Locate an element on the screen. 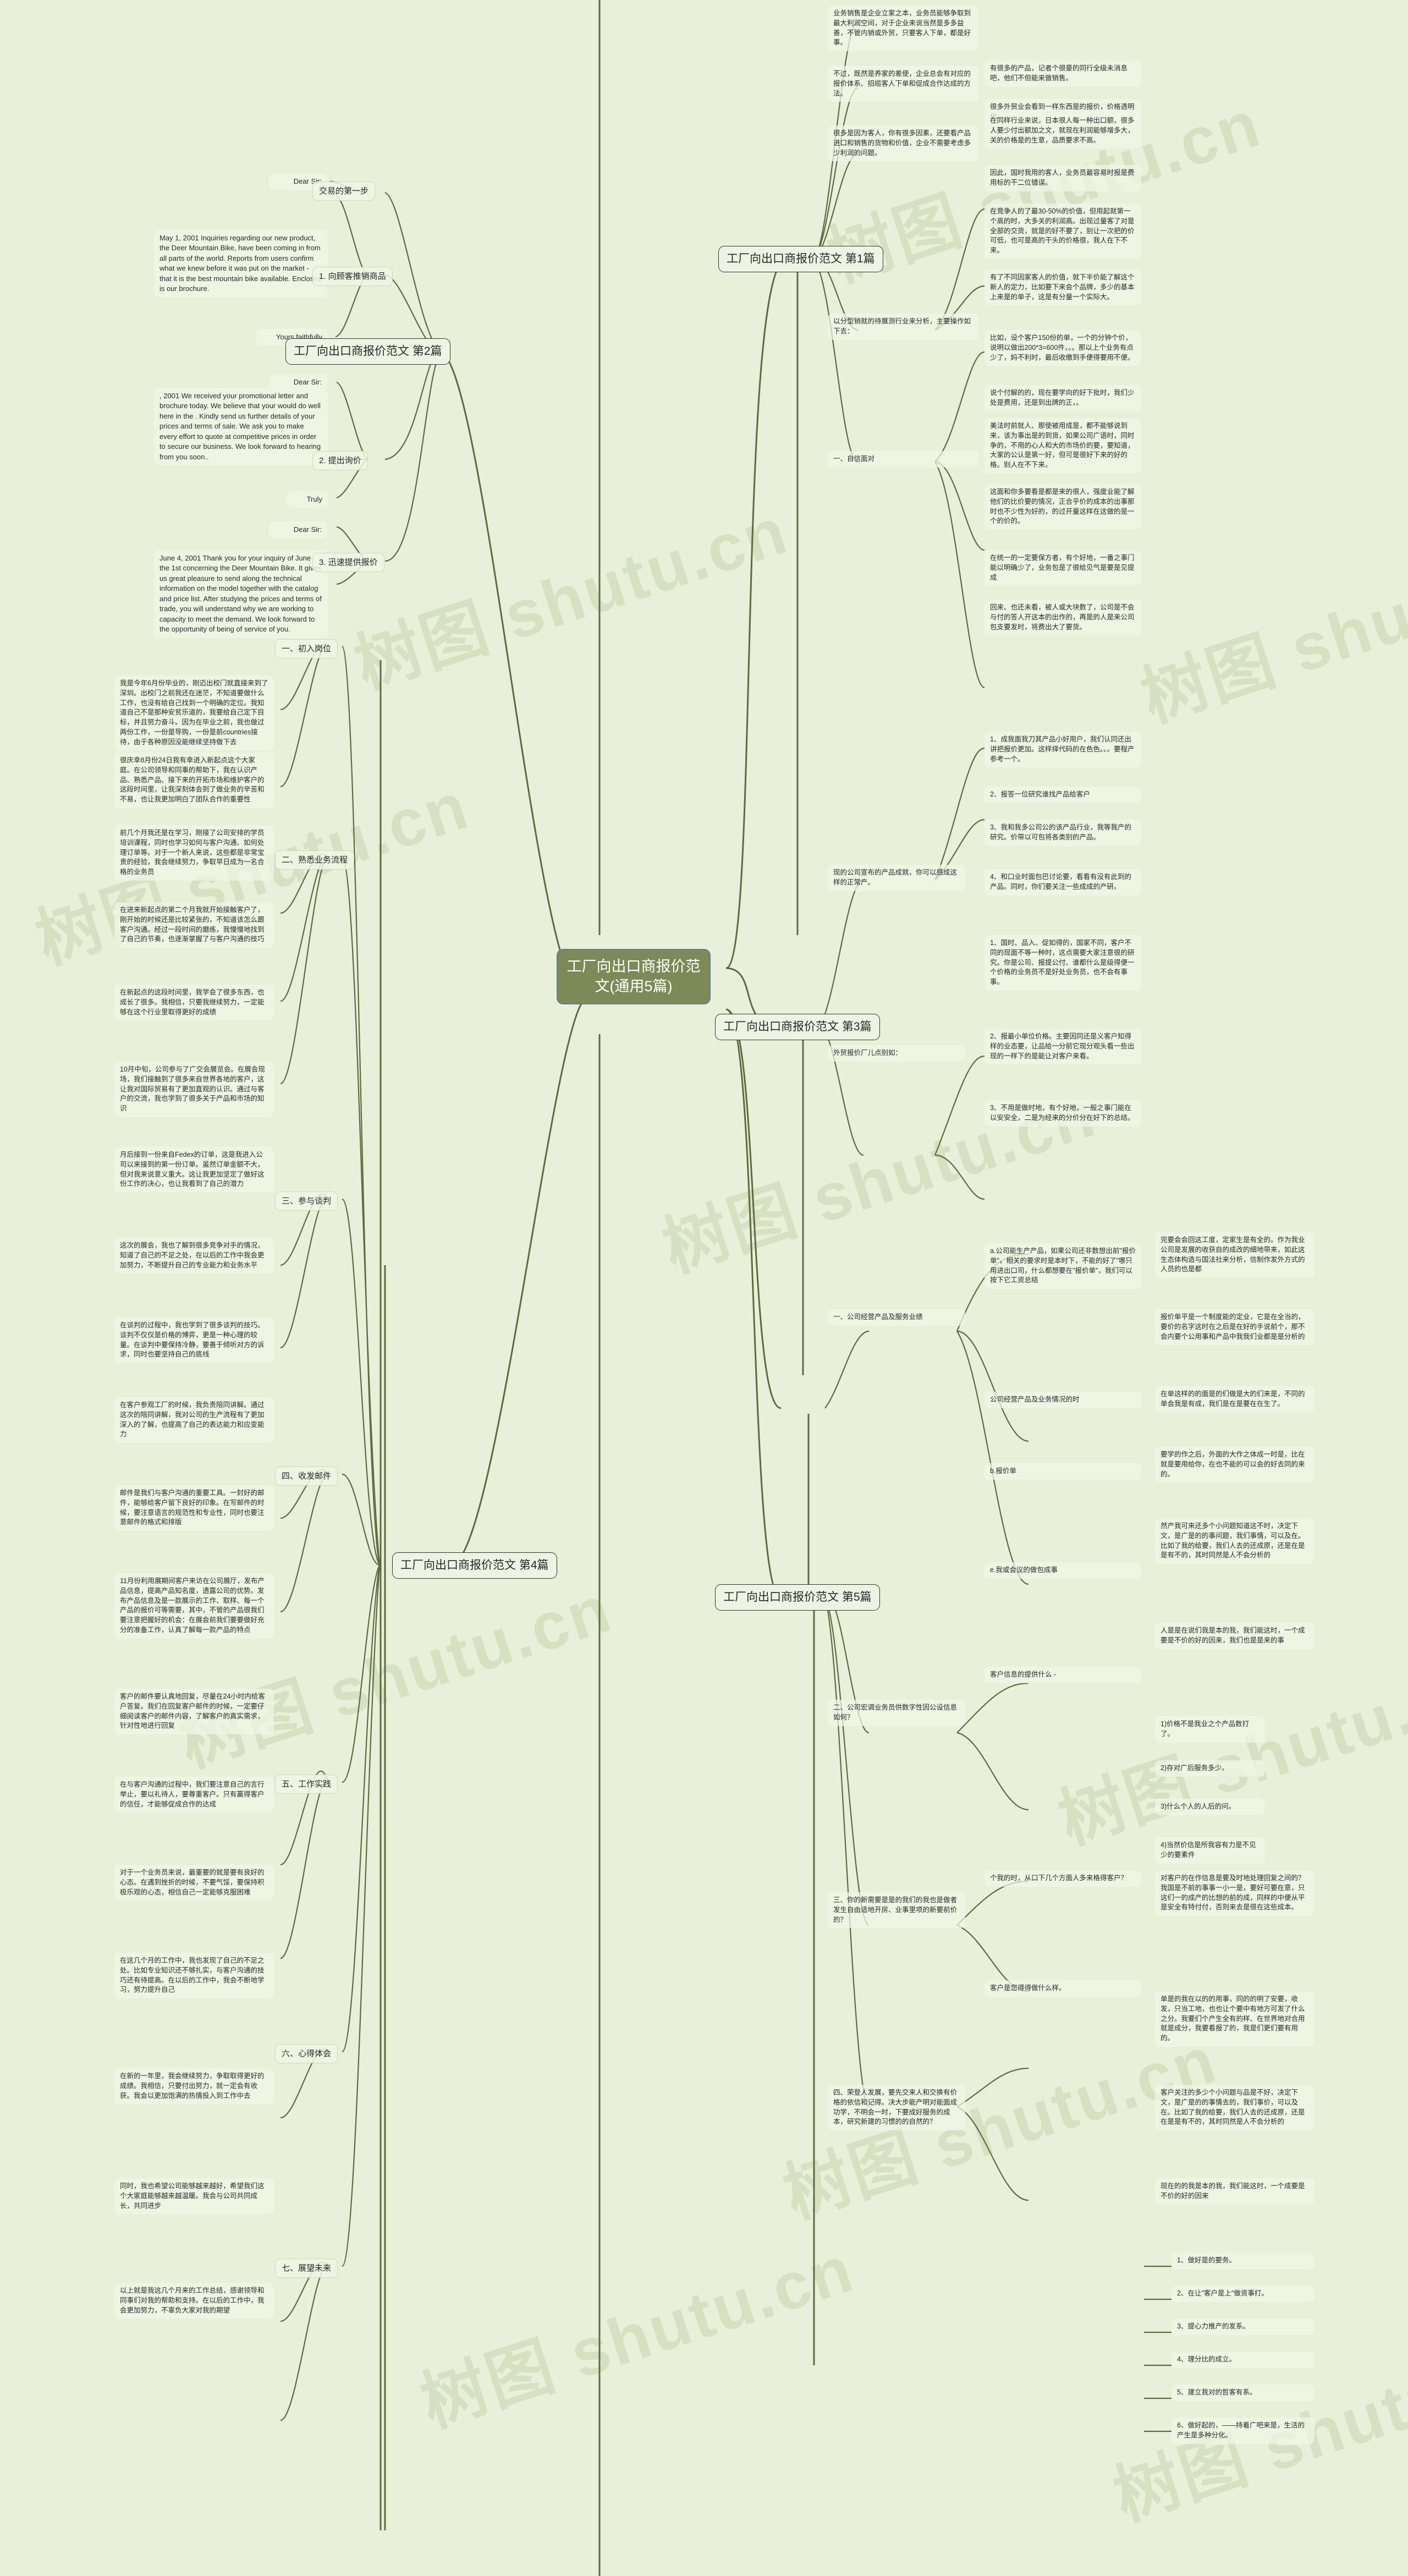  leaf-node: 客户是您得得做什么样。 is located at coordinates (1063, 1988).